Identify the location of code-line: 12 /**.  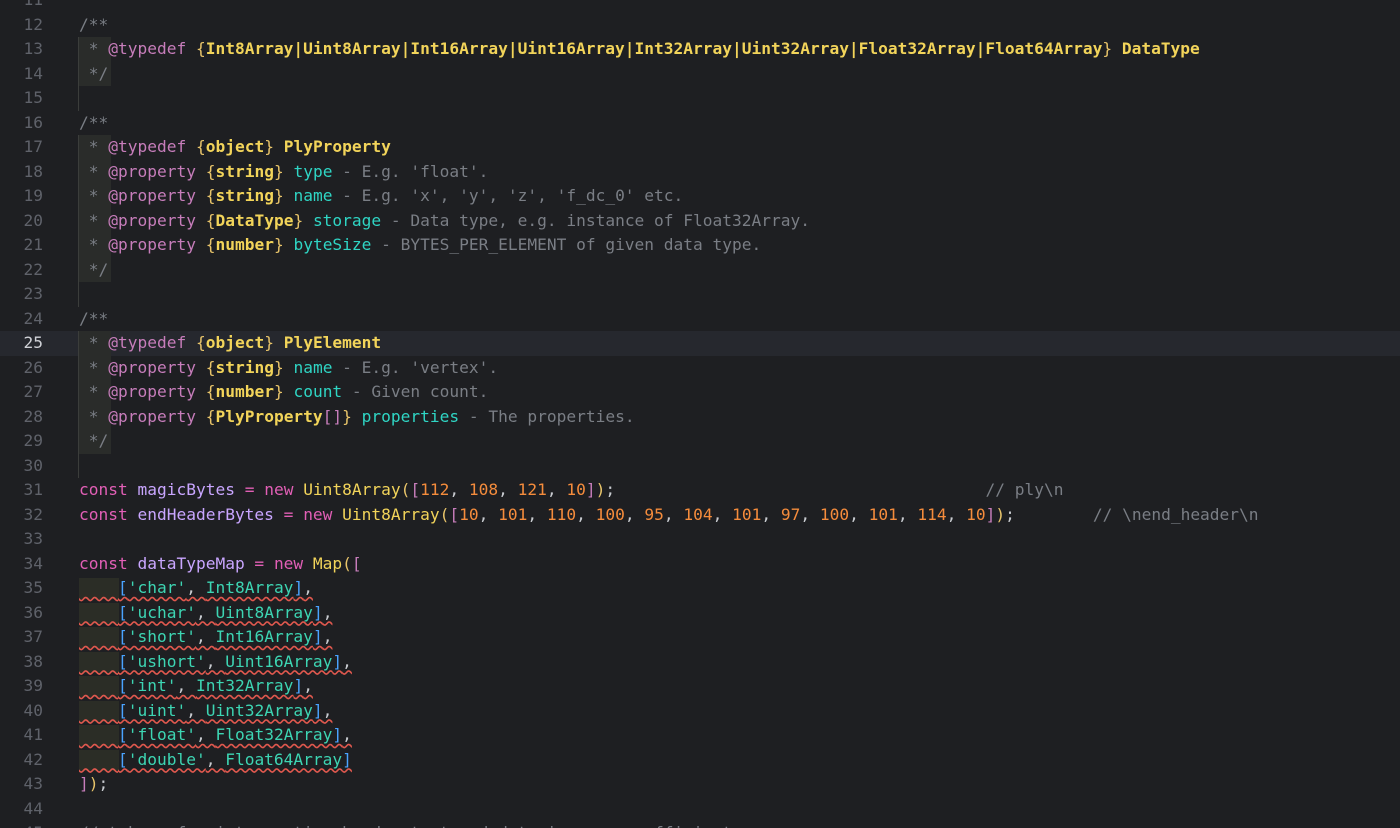
(700, 25).